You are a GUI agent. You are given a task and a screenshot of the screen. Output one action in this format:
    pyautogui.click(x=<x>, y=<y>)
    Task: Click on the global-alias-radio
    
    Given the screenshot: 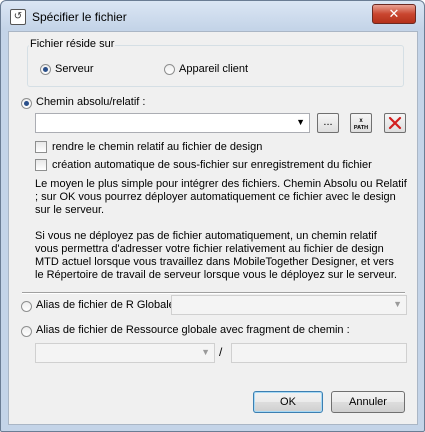 What is the action you would take?
    pyautogui.click(x=26, y=306)
    